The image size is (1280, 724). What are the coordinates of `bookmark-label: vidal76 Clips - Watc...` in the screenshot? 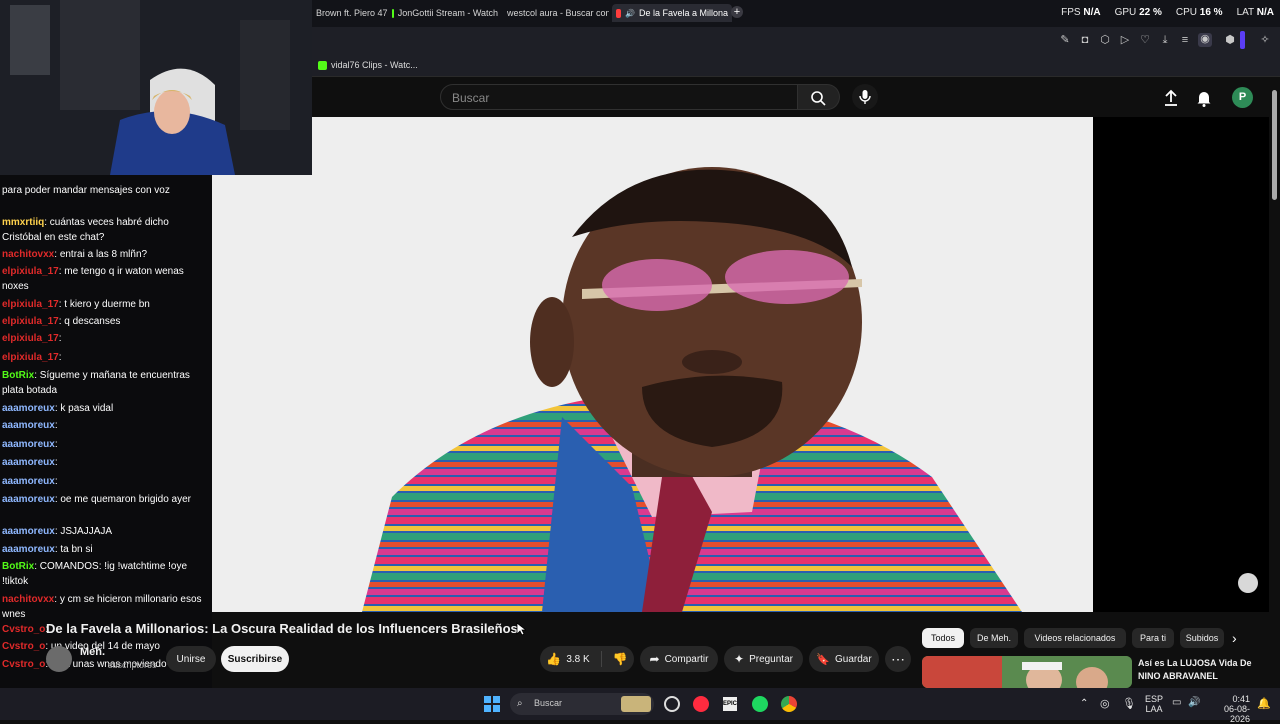 It's located at (374, 65).